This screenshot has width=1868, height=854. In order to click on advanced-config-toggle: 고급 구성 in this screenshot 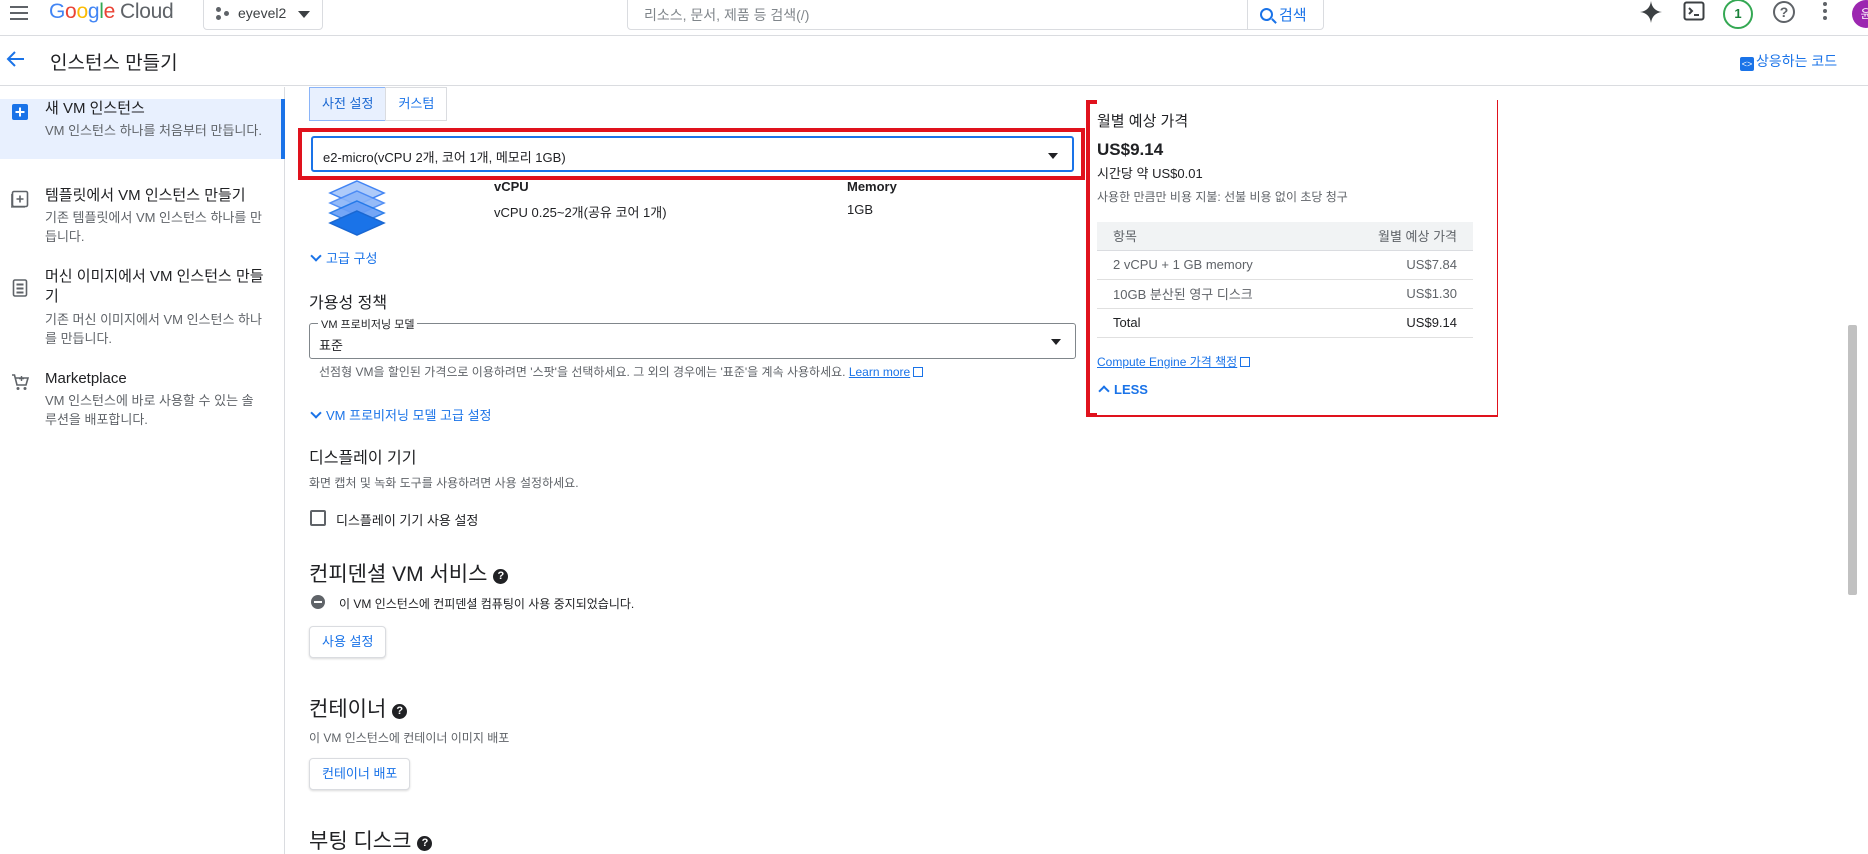, I will do `click(343, 257)`.